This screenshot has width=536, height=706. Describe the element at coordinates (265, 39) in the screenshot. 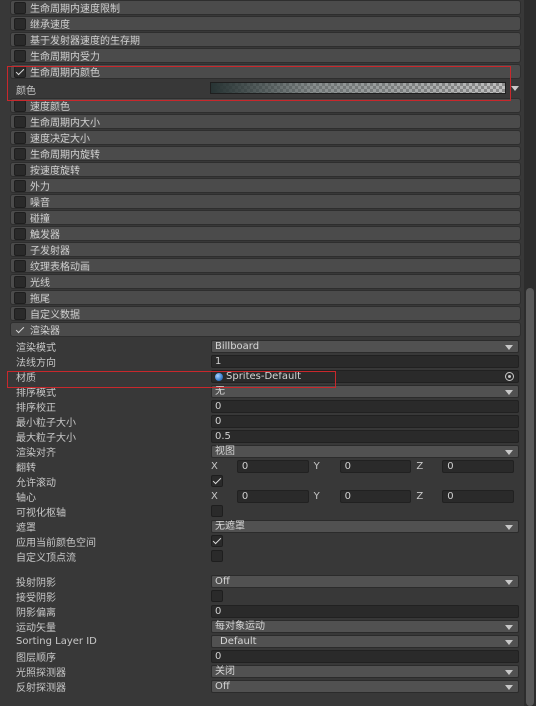

I see `module-lifetime-by-emitter-speed: 基于发射器速度的生存期` at that location.